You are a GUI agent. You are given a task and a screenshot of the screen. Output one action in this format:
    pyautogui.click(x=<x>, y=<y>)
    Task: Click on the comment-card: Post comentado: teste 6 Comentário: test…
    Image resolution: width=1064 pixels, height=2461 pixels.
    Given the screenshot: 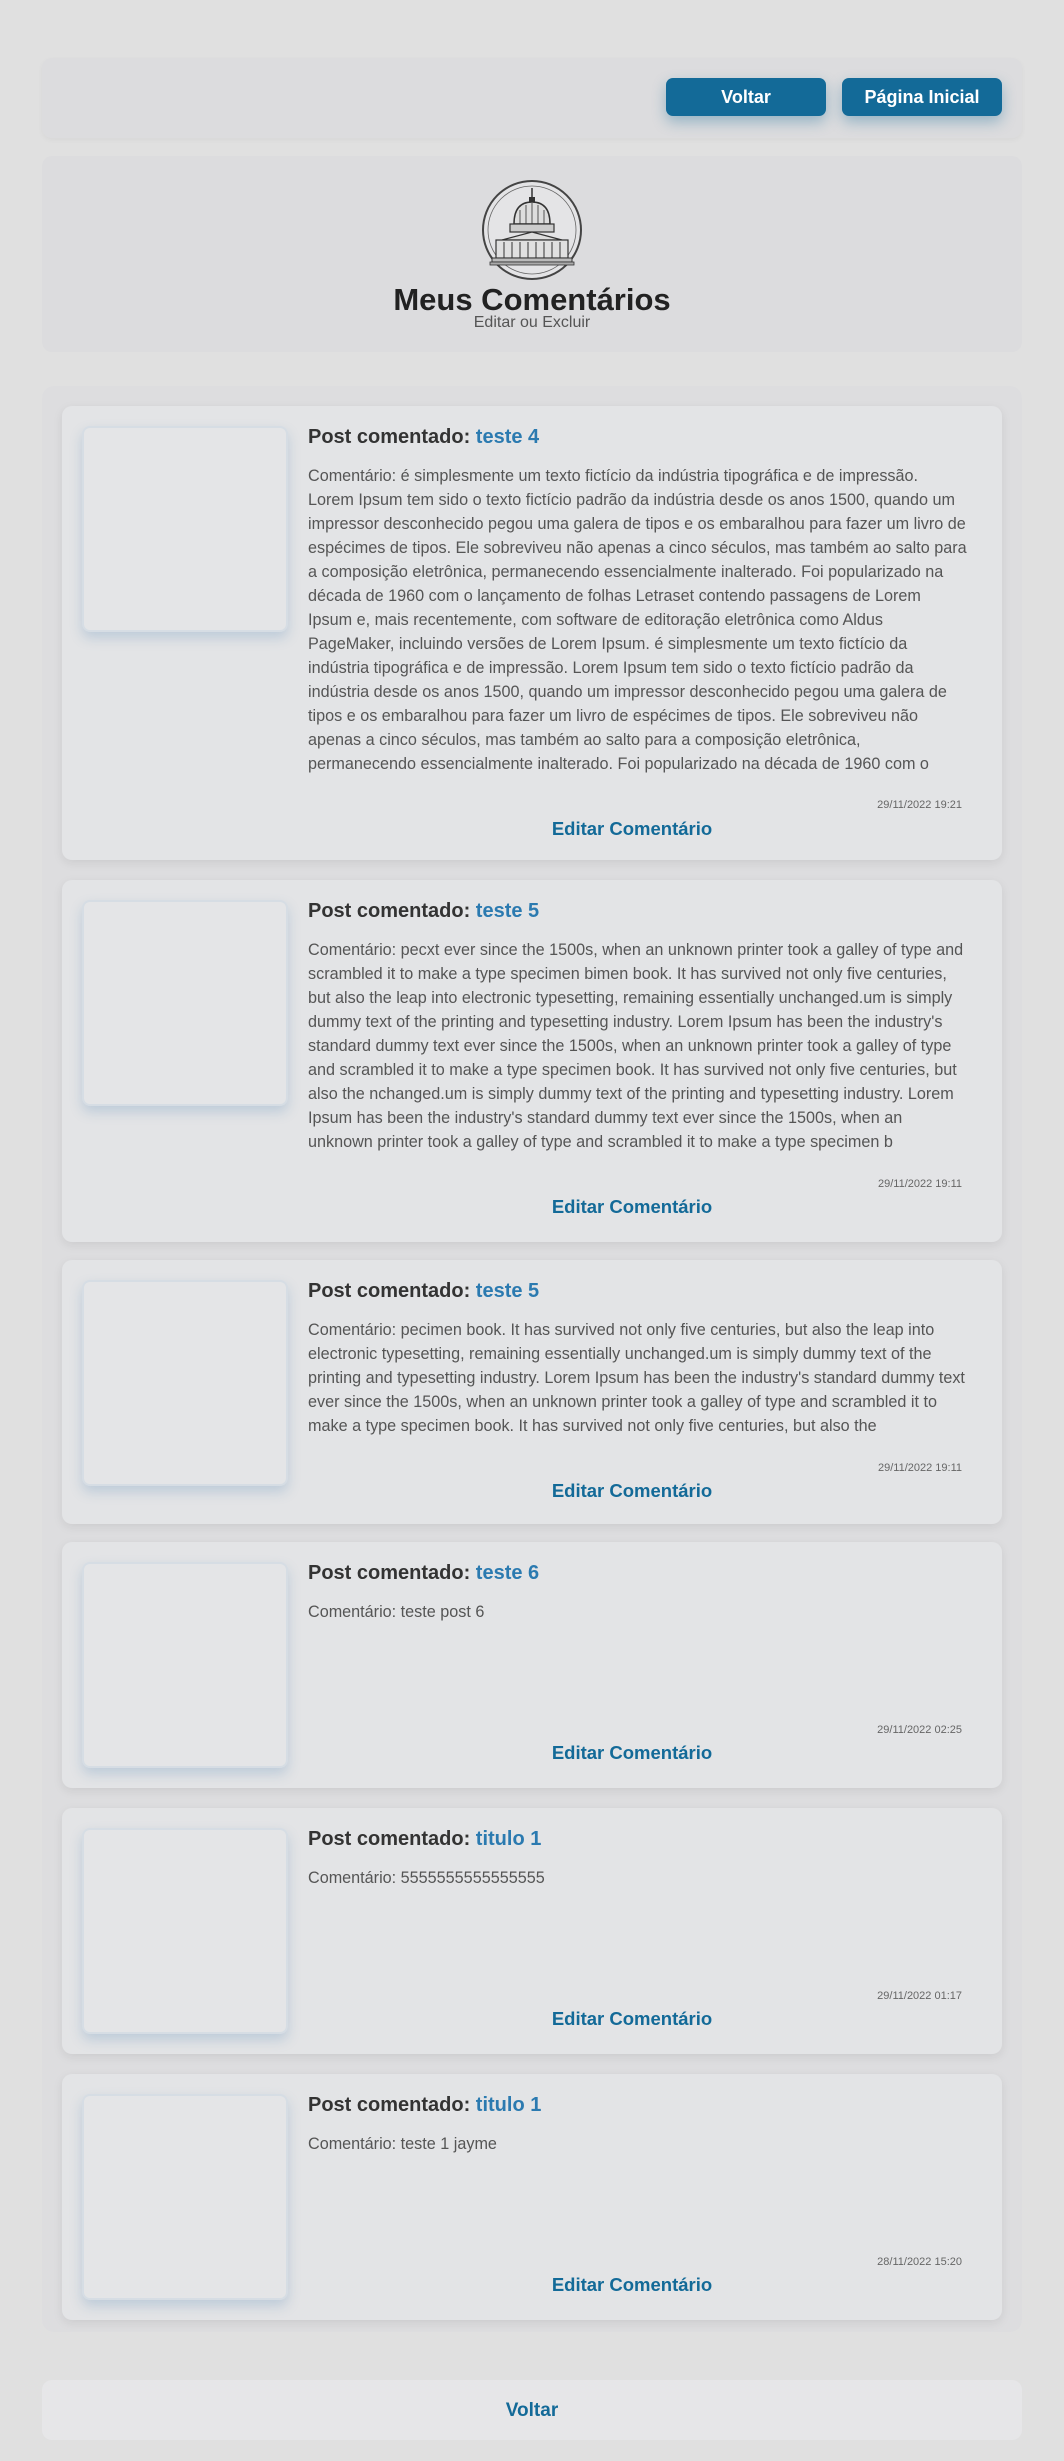 What is the action you would take?
    pyautogui.click(x=532, y=1665)
    